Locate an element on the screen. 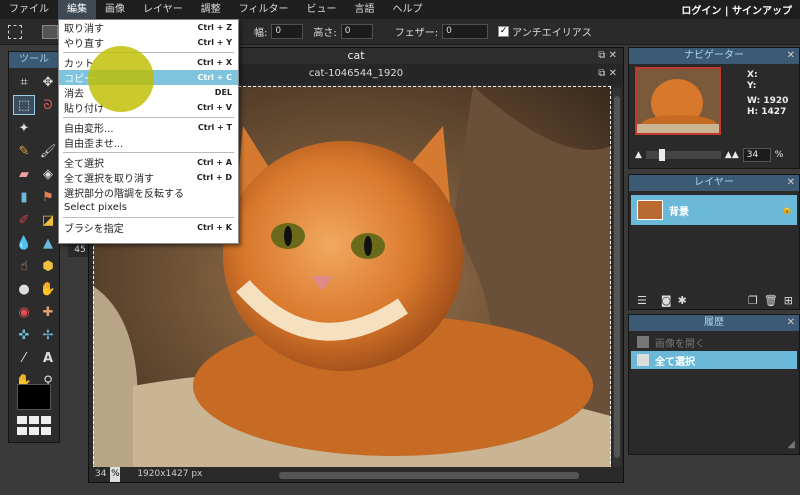 Image resolution: width=800 pixels, height=495 pixels. pencil-tool-icon: ✎ is located at coordinates (24, 151).